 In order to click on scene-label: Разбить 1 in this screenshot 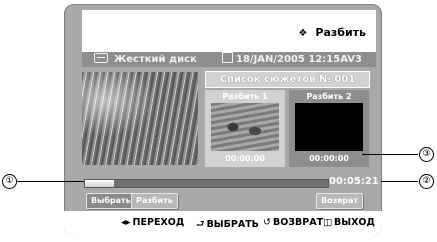, I will do `click(245, 96)`.